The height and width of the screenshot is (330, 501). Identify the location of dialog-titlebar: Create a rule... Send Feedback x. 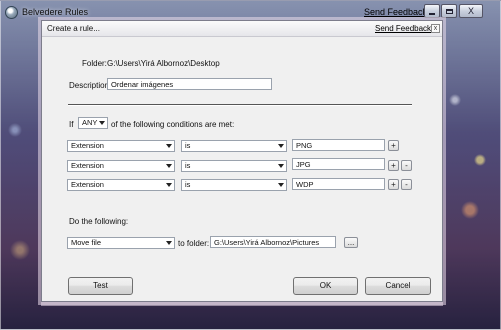
(242, 29).